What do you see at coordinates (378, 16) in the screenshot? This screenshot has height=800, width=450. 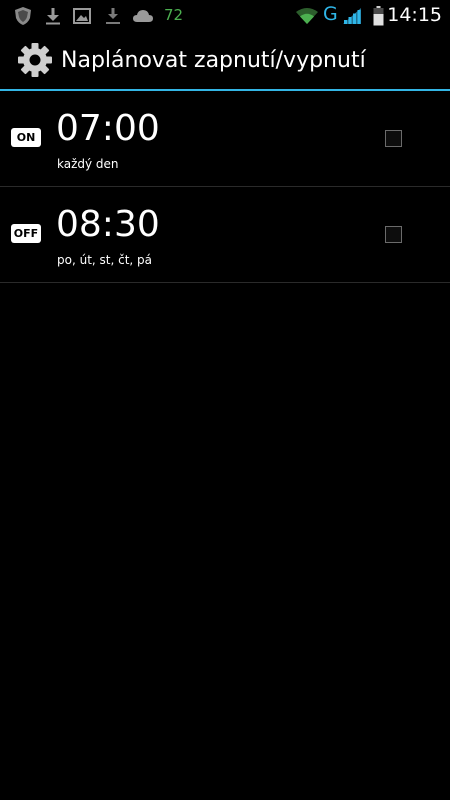 I see `battery-icon` at bounding box center [378, 16].